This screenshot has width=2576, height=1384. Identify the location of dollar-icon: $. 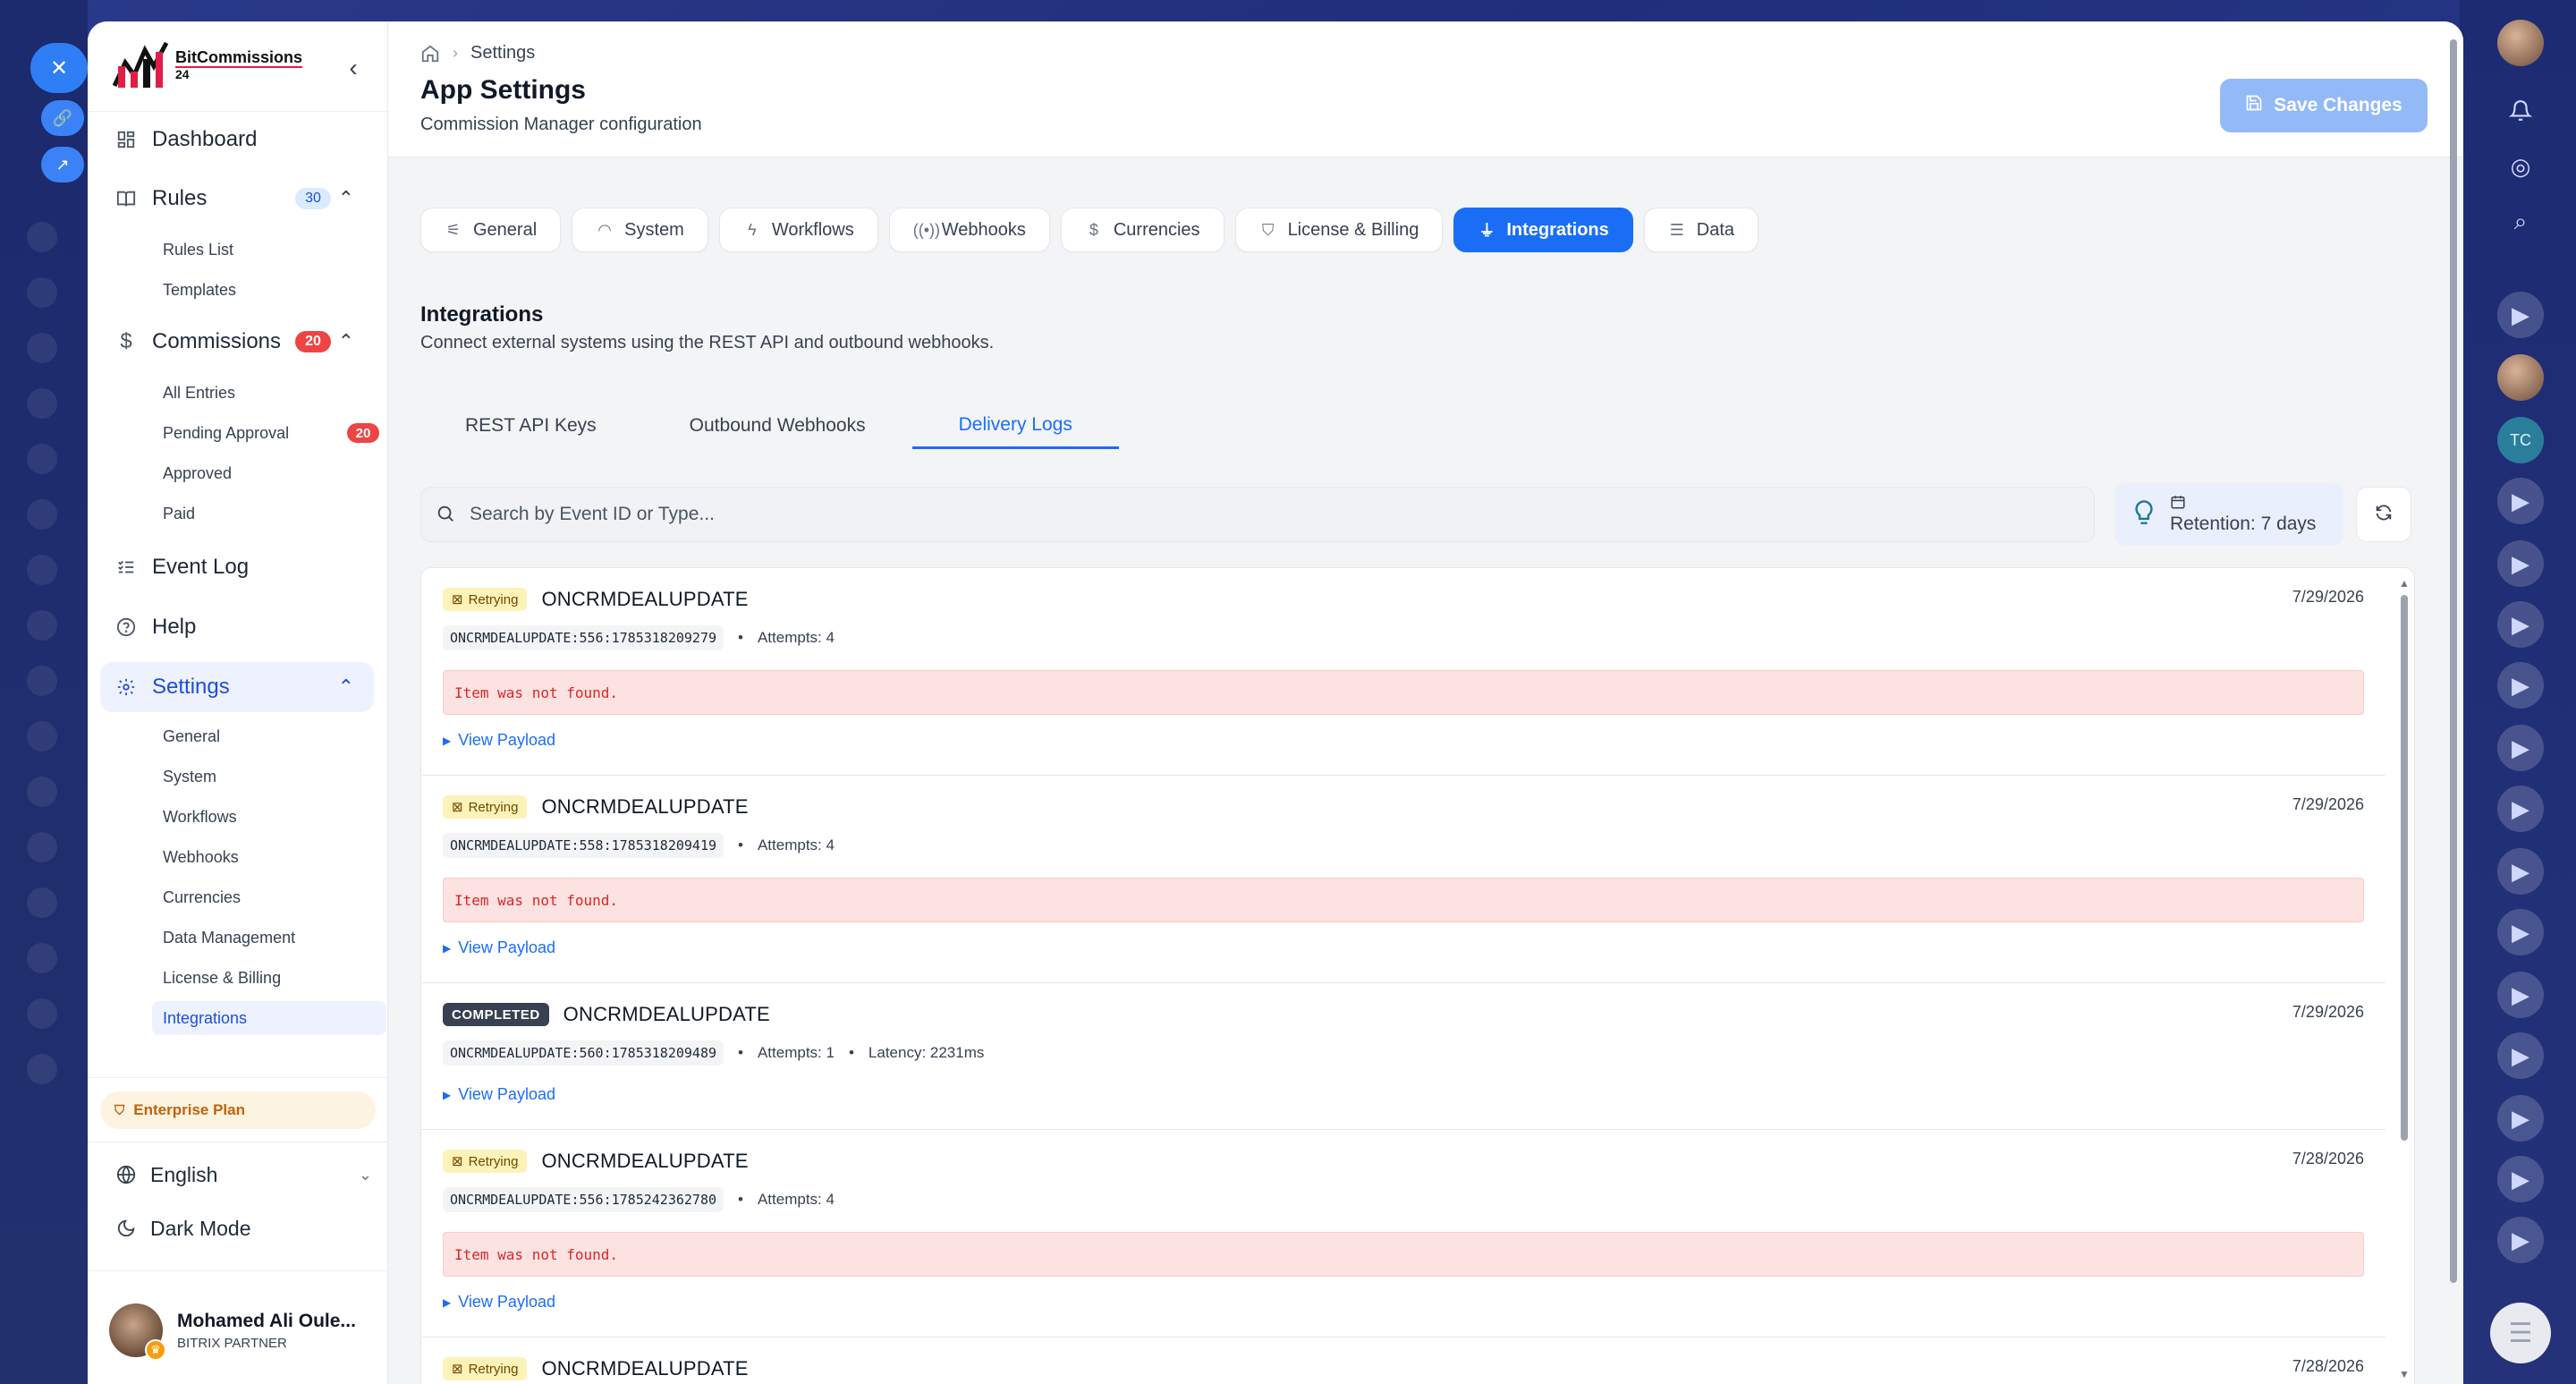
(126, 341).